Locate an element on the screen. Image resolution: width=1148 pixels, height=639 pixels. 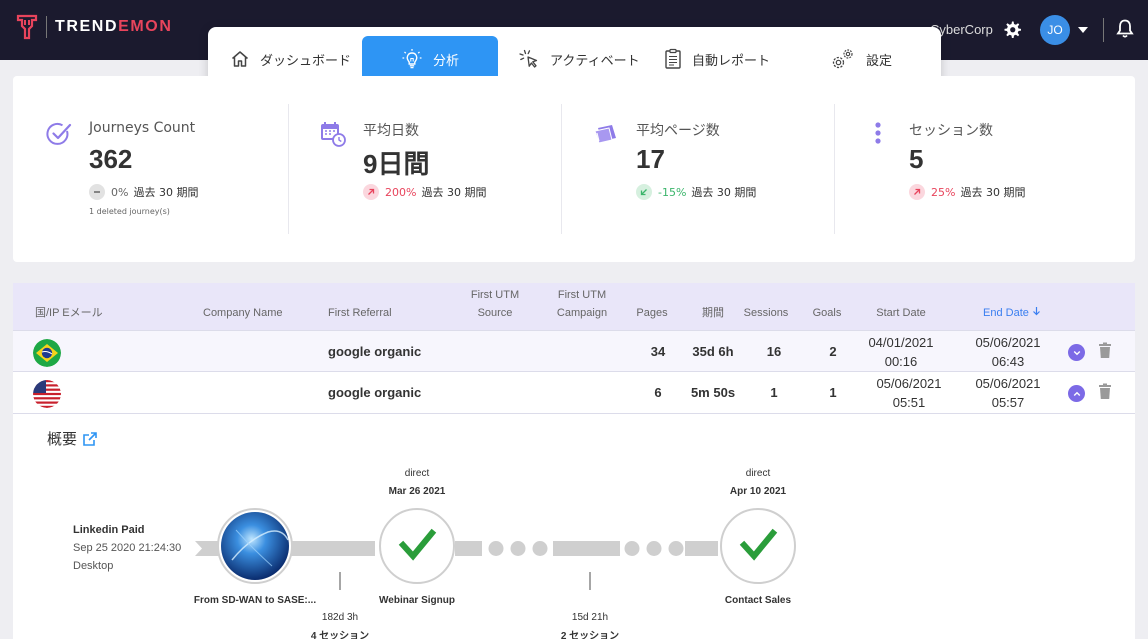
node-date: Apr 10 2021 is located at coordinates (758, 491).